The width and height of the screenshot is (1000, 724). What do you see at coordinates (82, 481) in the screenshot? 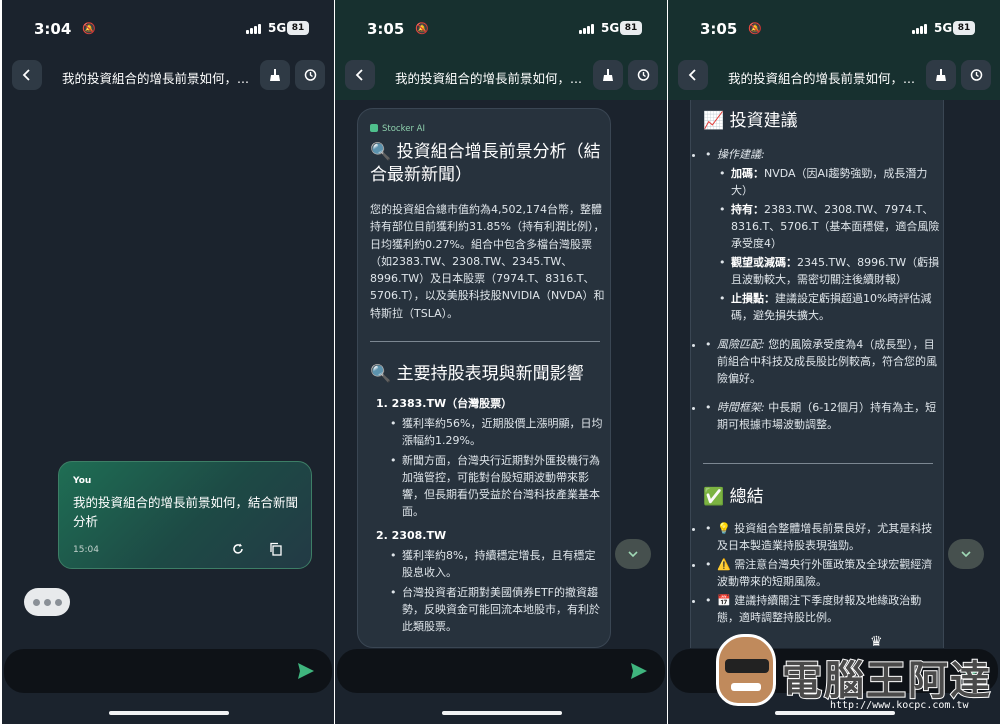
I see `sender-label: You` at bounding box center [82, 481].